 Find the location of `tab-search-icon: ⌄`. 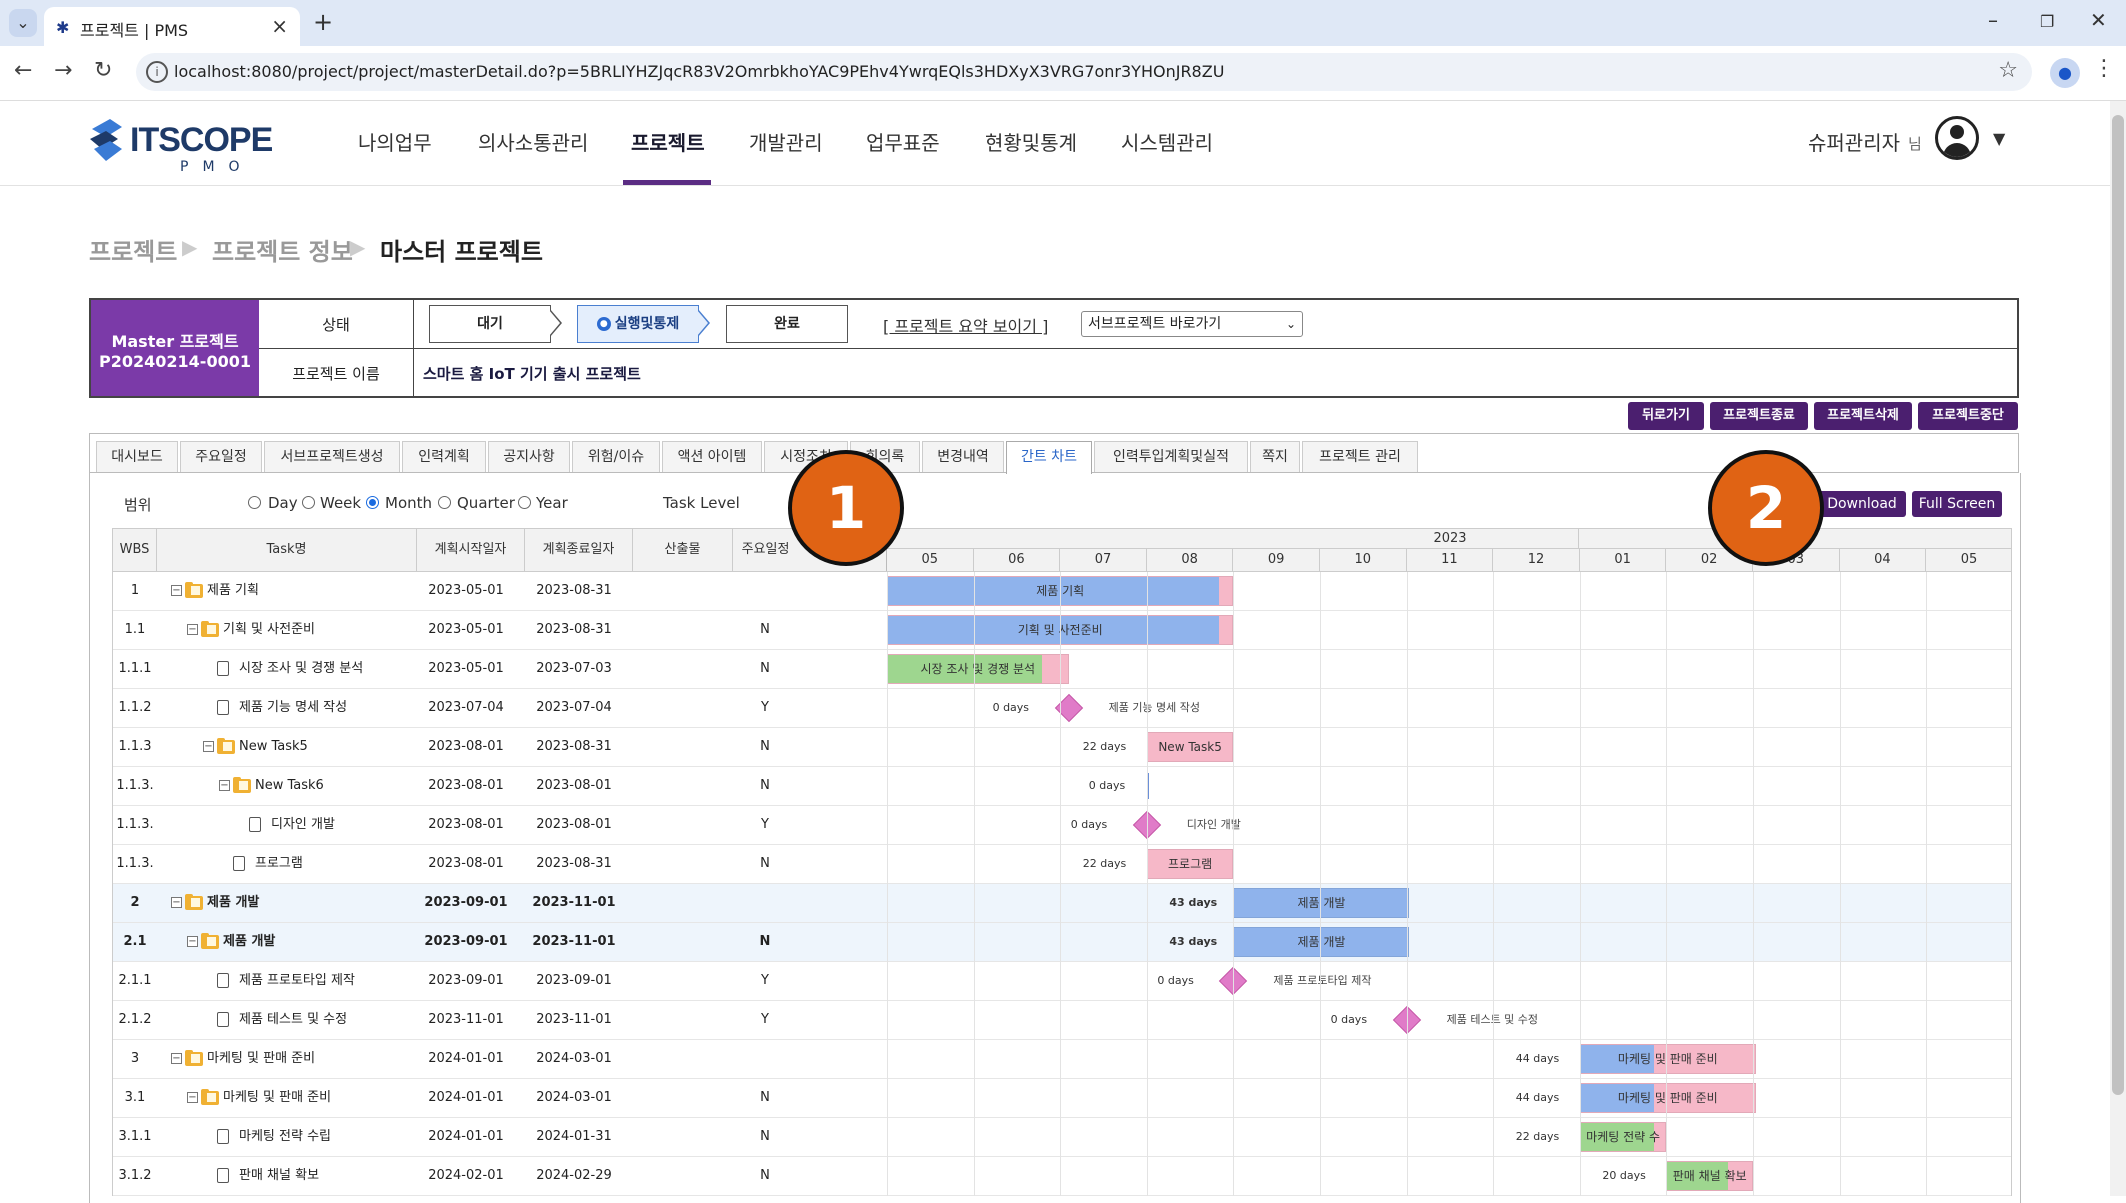

tab-search-icon: ⌄ is located at coordinates (23, 23).